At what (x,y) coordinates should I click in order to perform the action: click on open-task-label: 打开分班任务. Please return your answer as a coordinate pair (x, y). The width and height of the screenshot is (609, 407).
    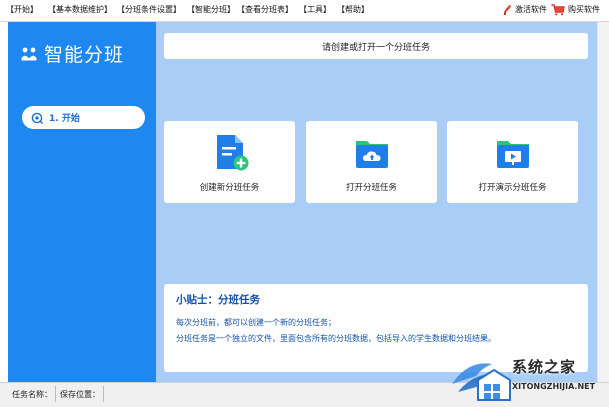
    Looking at the image, I should click on (371, 188).